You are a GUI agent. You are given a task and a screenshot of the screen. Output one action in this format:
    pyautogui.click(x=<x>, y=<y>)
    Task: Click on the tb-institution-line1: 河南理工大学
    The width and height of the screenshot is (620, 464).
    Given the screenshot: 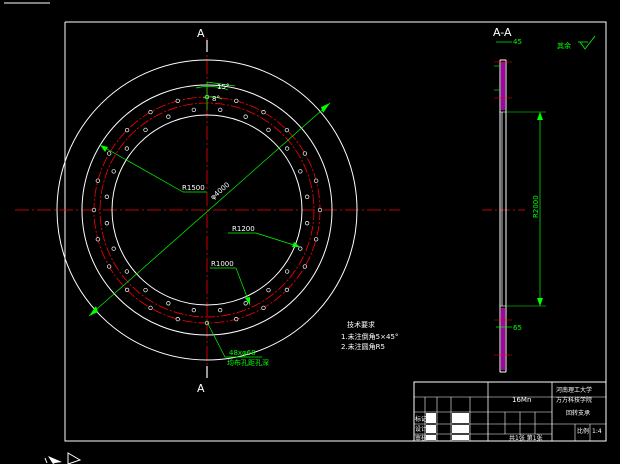 What is the action you would take?
    pyautogui.click(x=574, y=390)
    